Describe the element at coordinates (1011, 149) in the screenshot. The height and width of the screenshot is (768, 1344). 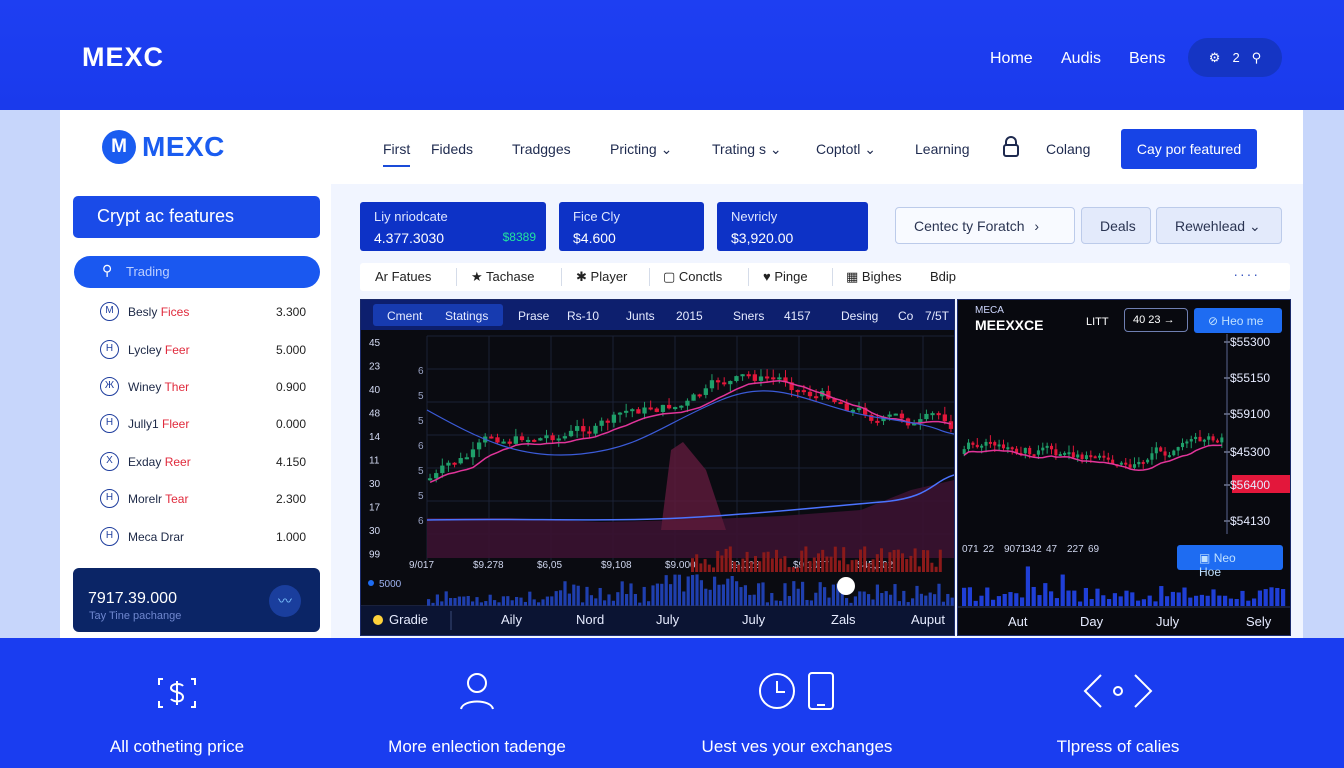
I see `lock-icon` at that location.